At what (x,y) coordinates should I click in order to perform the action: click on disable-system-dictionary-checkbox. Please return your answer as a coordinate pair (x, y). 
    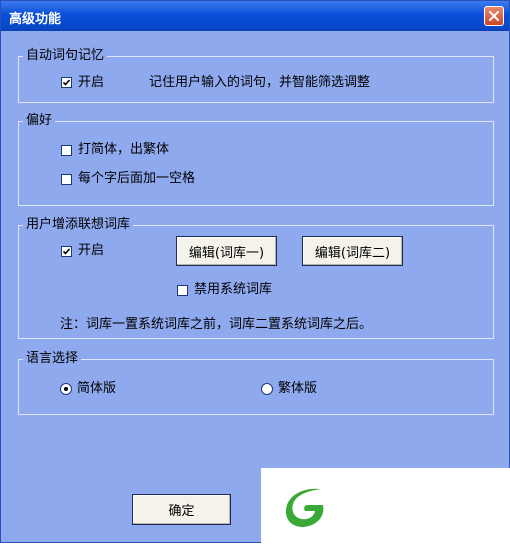
    Looking at the image, I should click on (182, 290).